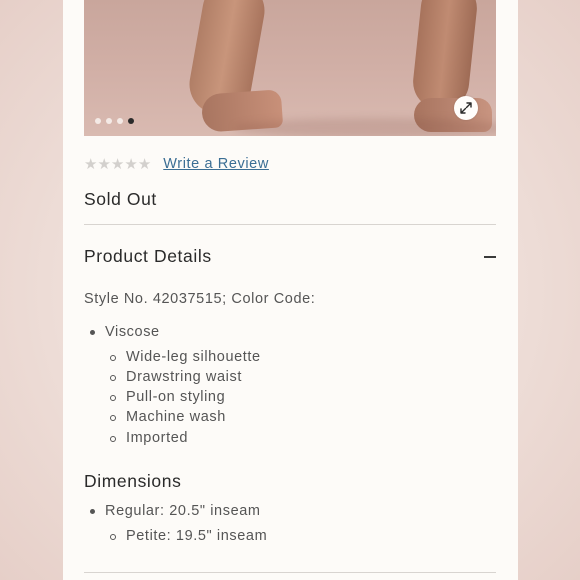  Describe the element at coordinates (176, 417) in the screenshot. I see `feature-item: Machine wash` at that location.